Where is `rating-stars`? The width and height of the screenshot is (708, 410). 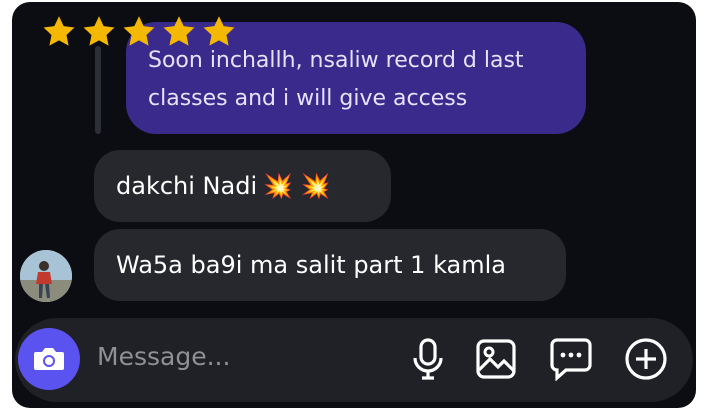 rating-stars is located at coordinates (139, 32).